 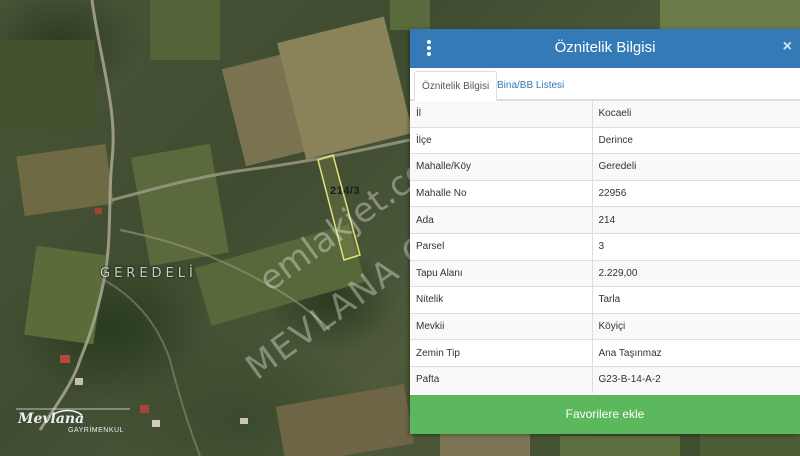 What do you see at coordinates (696, 246) in the screenshot?
I see `attribute-value: 3` at bounding box center [696, 246].